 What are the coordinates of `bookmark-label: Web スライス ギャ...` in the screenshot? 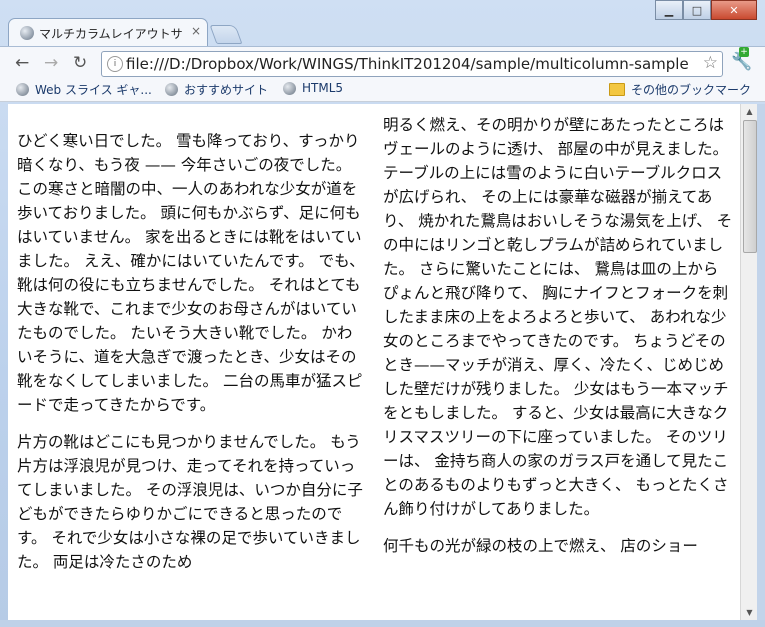 It's located at (93, 90).